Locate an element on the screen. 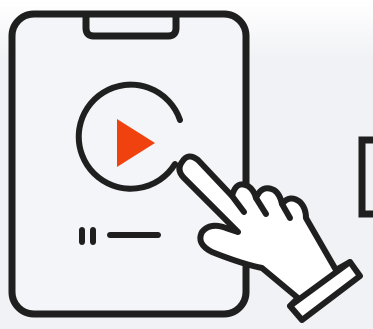 This screenshot has width=373, height=329. edge-mark is located at coordinates (365, 177).